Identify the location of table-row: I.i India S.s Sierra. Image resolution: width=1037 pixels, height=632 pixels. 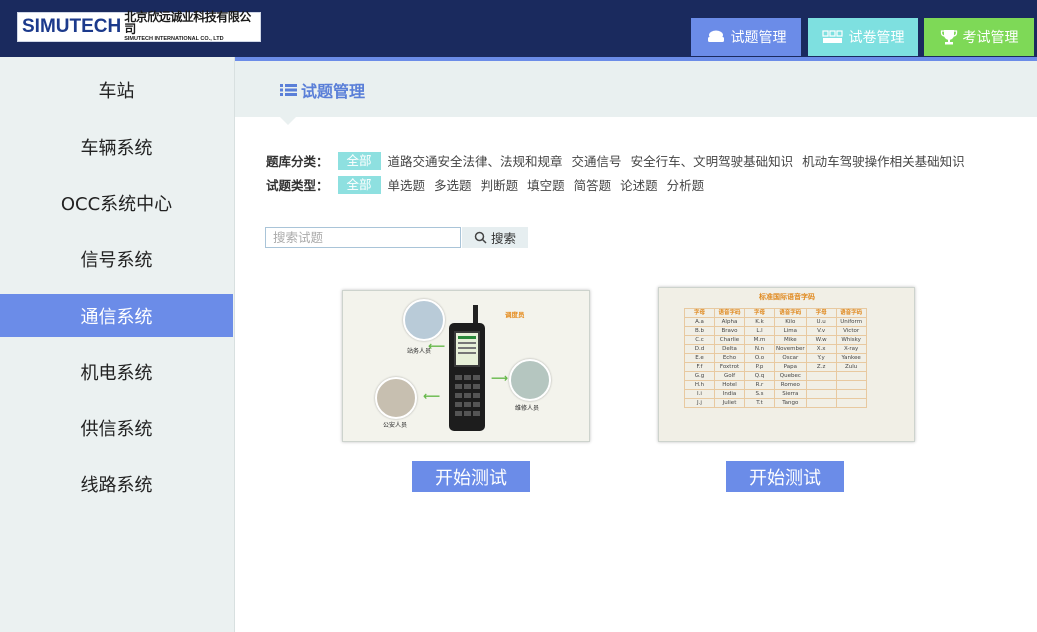
(775, 394).